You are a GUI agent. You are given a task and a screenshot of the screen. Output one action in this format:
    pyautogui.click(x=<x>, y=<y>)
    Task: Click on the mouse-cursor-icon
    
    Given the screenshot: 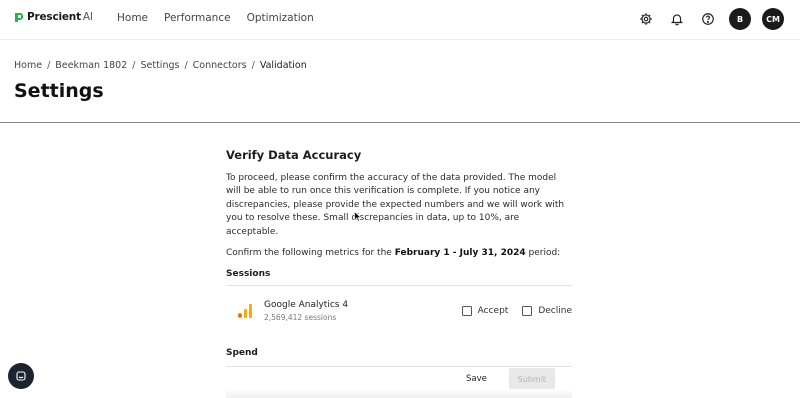 What is the action you would take?
    pyautogui.click(x=358, y=216)
    